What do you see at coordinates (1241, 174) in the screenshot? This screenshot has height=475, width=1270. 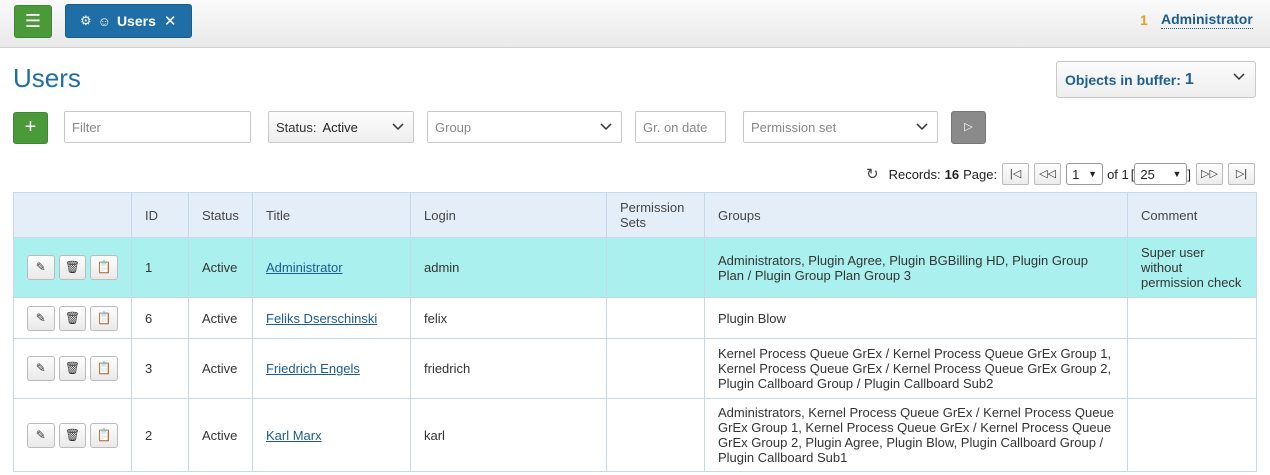 I see `last-page-button: ▷|` at bounding box center [1241, 174].